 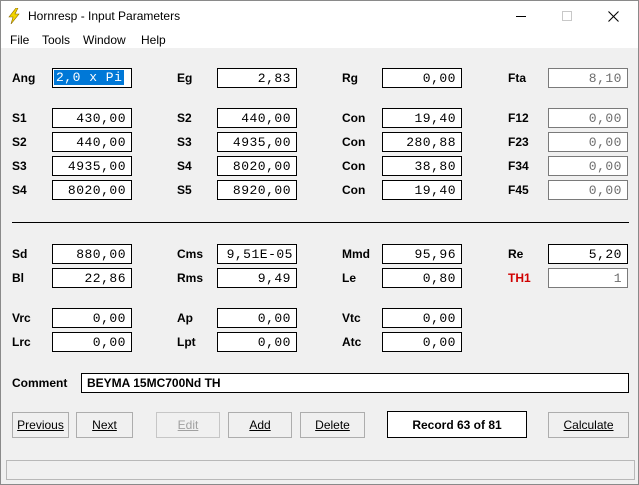 What do you see at coordinates (457, 424) in the screenshot?
I see `record-indicator: Record 63 of 81` at bounding box center [457, 424].